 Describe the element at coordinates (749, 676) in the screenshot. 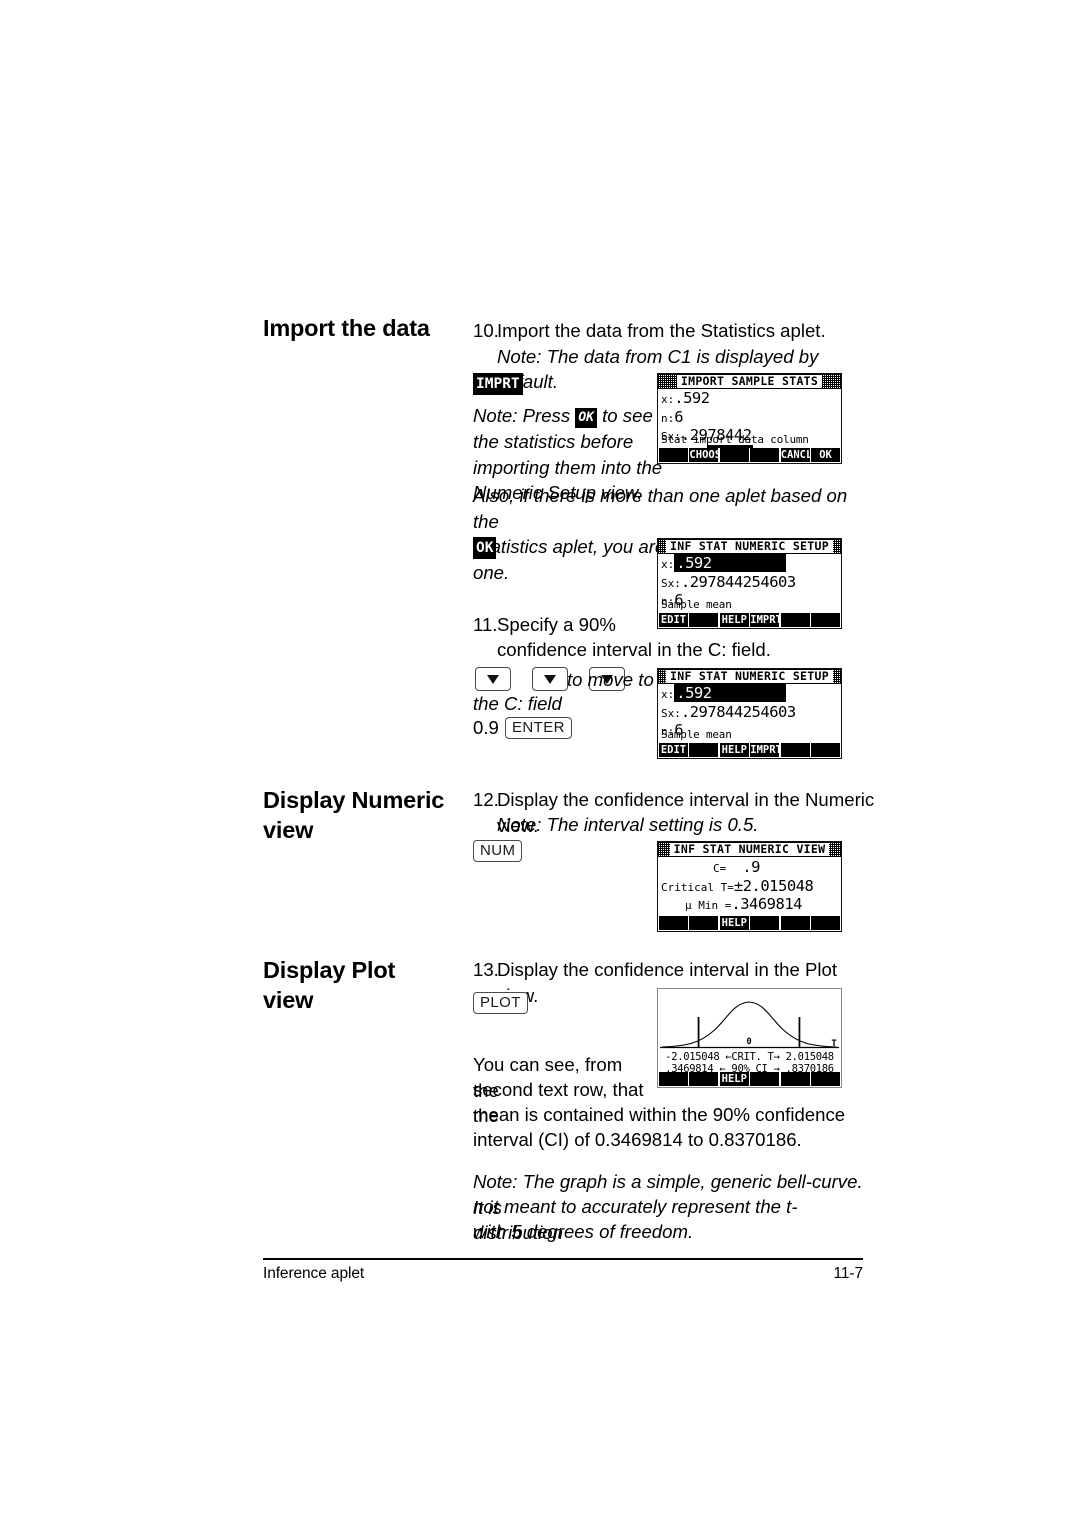

I see `lcd-title-bar: INF STAT NUMERIC SETUP` at that location.